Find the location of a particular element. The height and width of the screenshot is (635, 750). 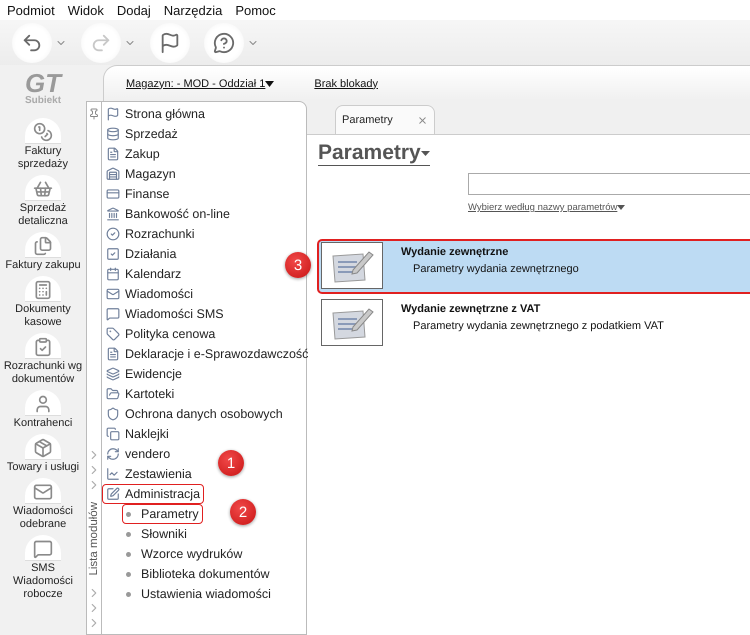

folder-icon is located at coordinates (113, 394).